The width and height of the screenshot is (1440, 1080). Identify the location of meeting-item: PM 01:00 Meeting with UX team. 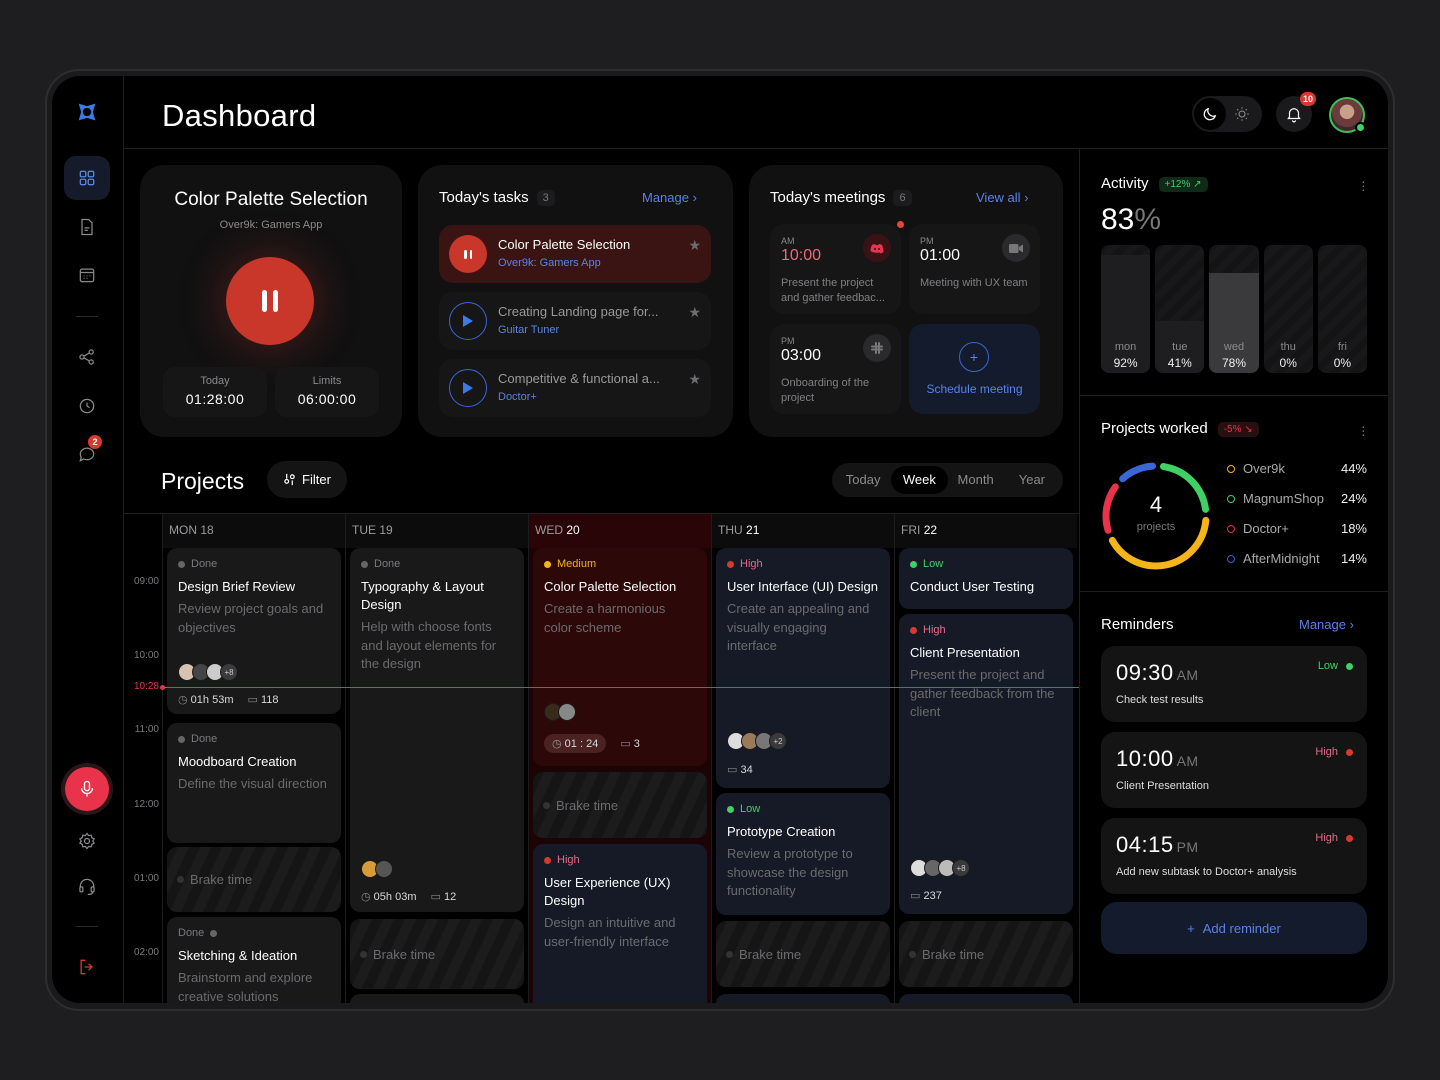
(974, 269).